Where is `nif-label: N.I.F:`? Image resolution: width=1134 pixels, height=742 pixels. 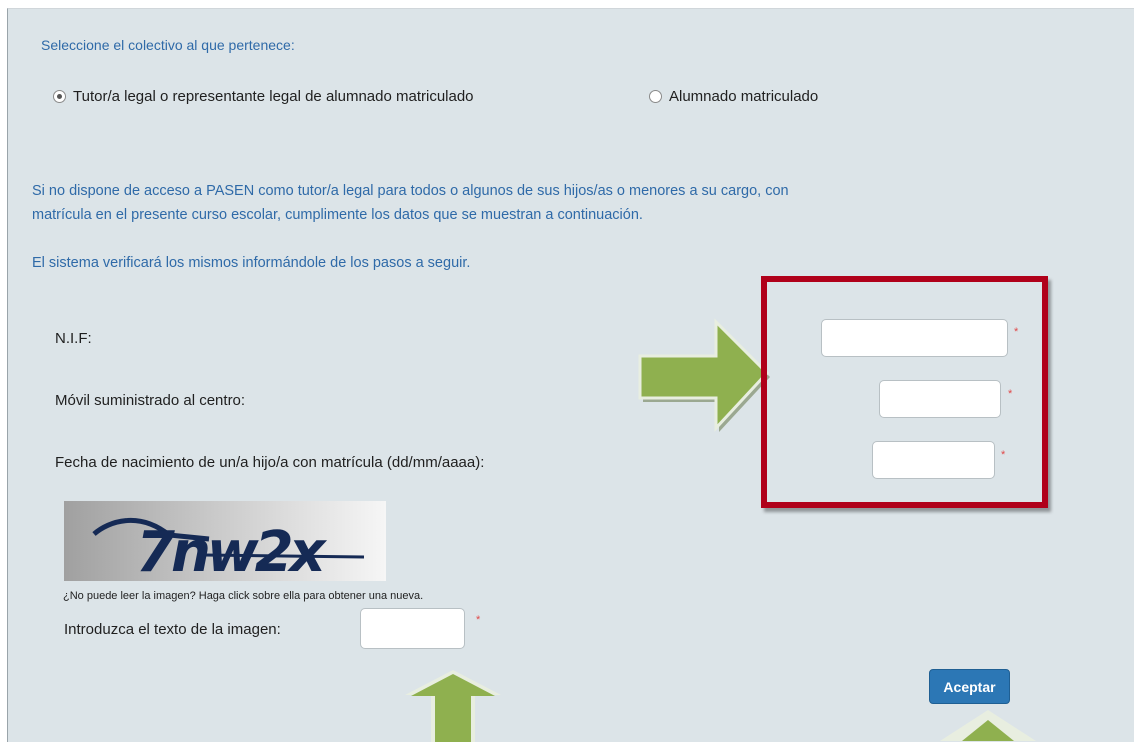 nif-label: N.I.F: is located at coordinates (73, 338).